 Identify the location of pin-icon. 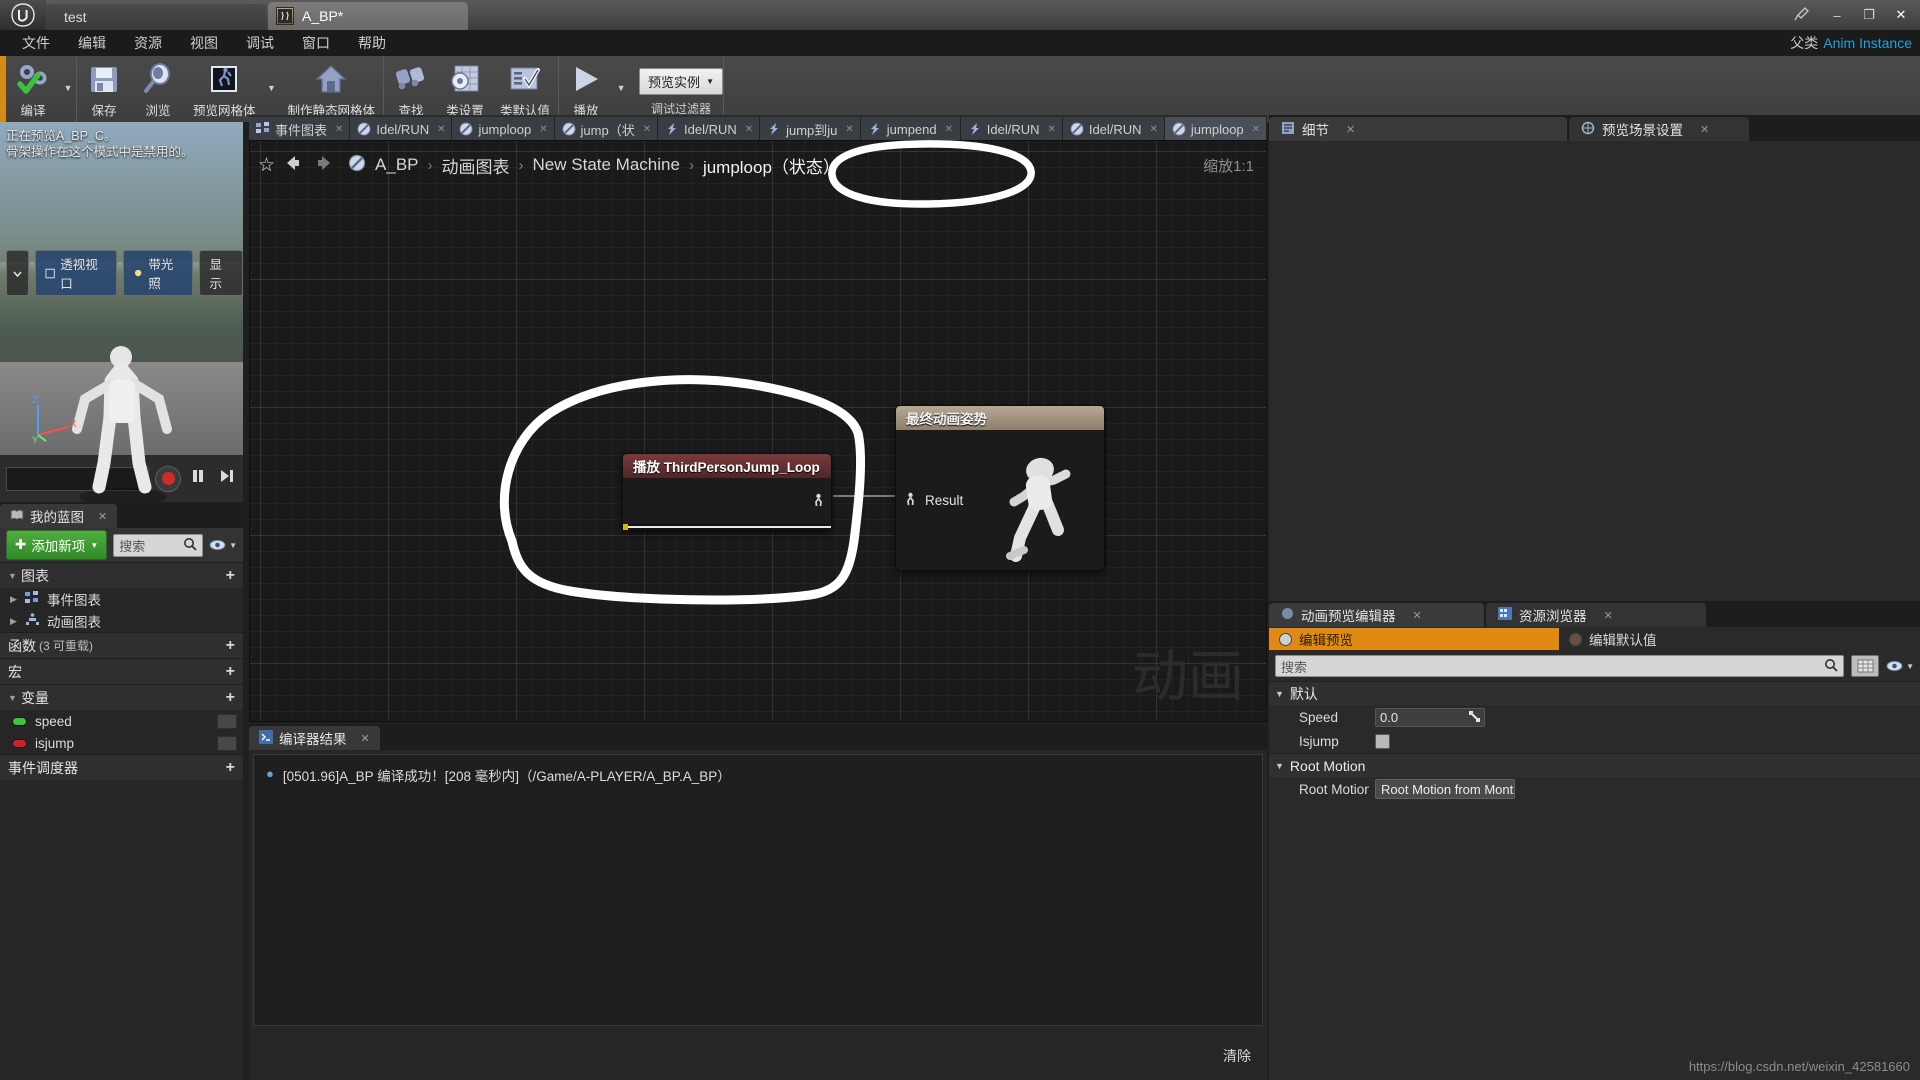
(1802, 15).